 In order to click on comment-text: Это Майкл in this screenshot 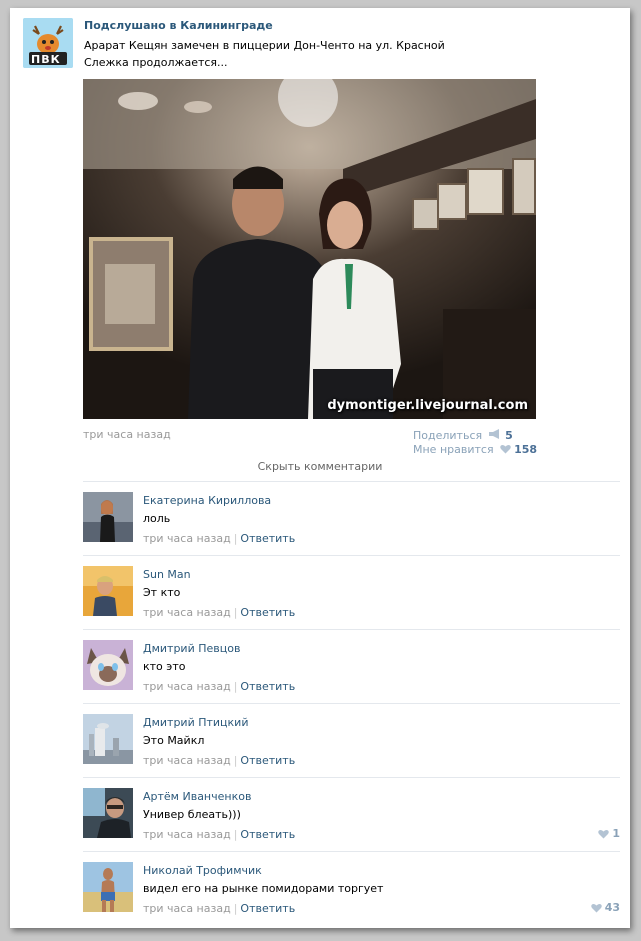, I will do `click(174, 740)`.